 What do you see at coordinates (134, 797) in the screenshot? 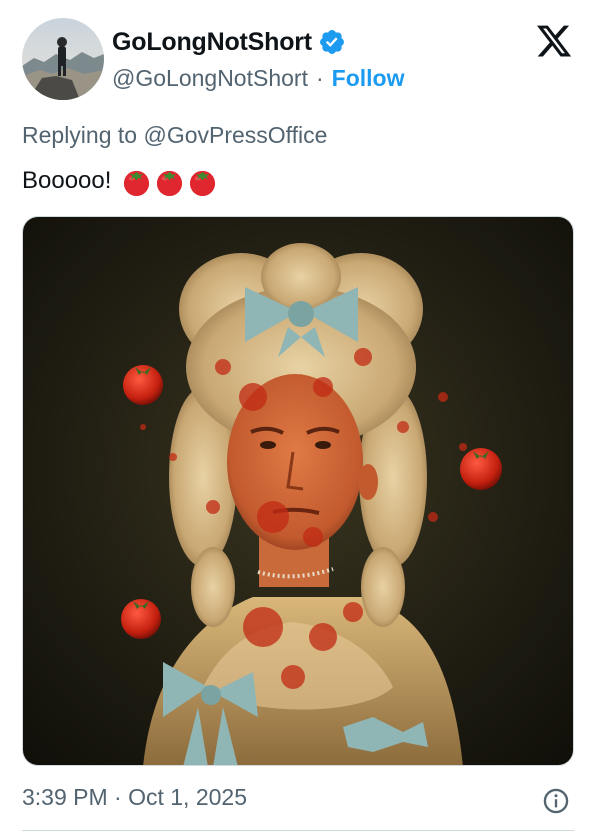
I see `tweet-timestamp: 3:39 PM · Oct 1, 2025` at bounding box center [134, 797].